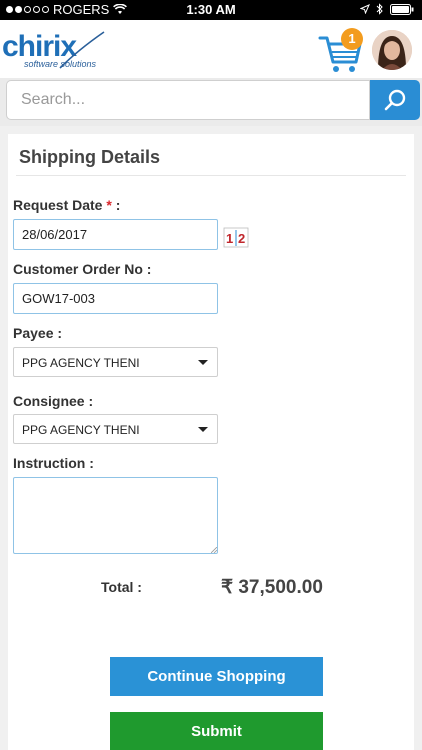 The width and height of the screenshot is (422, 750). What do you see at coordinates (216, 731) in the screenshot?
I see `submit-button: Submit` at bounding box center [216, 731].